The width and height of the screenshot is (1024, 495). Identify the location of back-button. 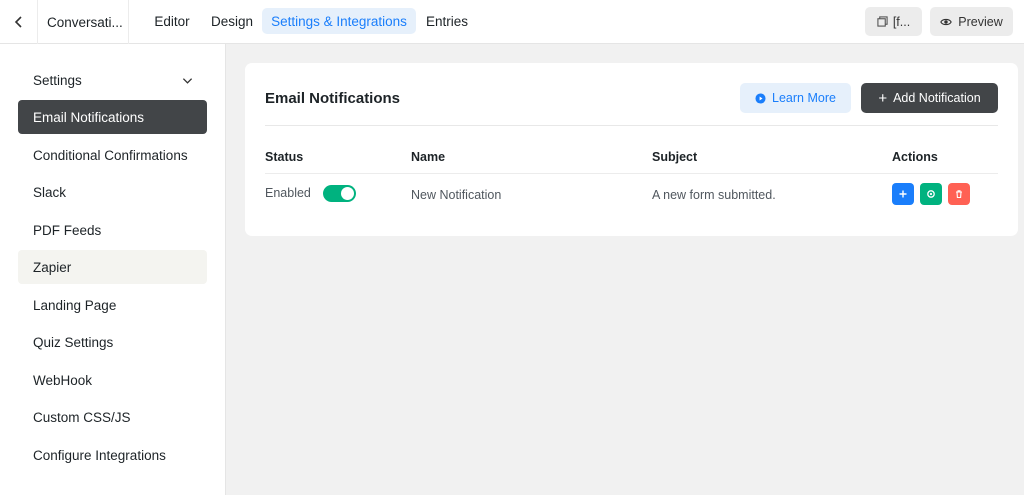
(19, 22).